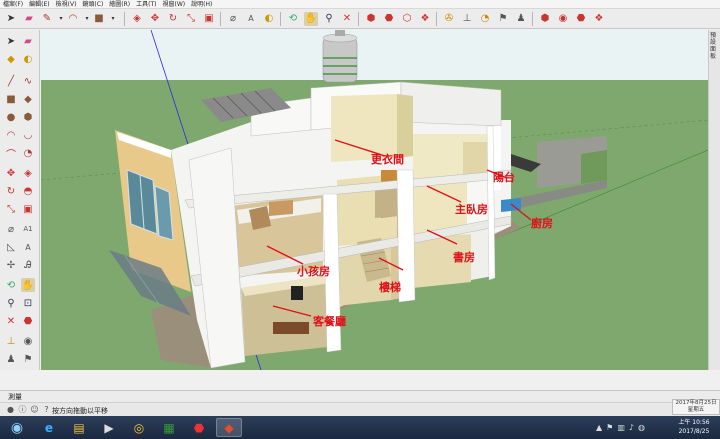 The width and height of the screenshot is (720, 439). Describe the element at coordinates (11, 41) in the screenshot. I see `select-icon: ➤` at that location.